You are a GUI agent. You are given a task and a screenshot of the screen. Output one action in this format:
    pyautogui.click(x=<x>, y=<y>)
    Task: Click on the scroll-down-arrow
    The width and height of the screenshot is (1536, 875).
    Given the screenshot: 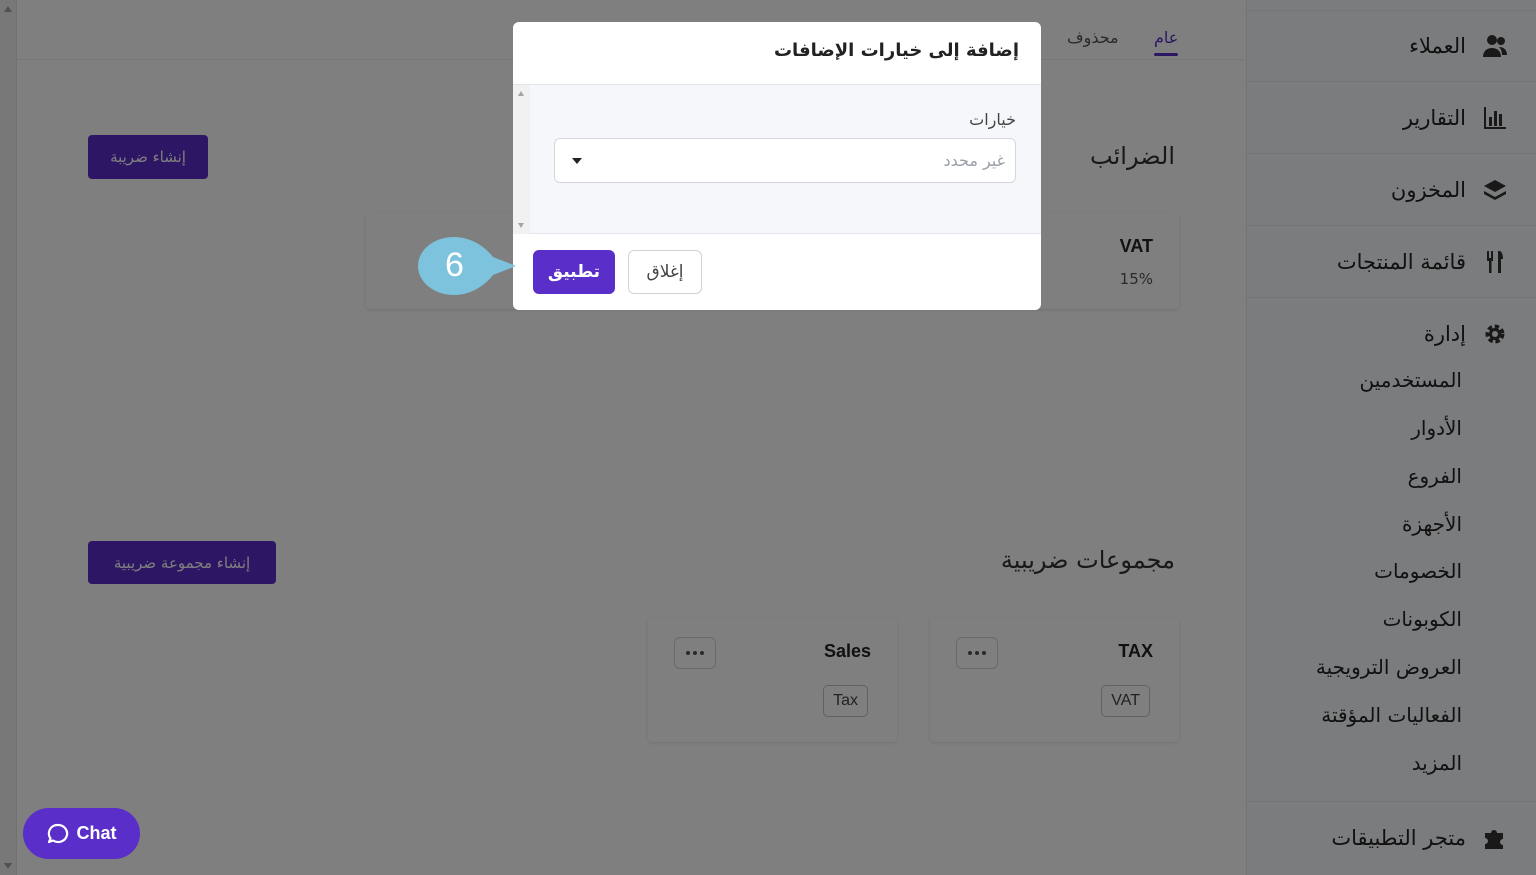 What is the action you would take?
    pyautogui.click(x=521, y=225)
    